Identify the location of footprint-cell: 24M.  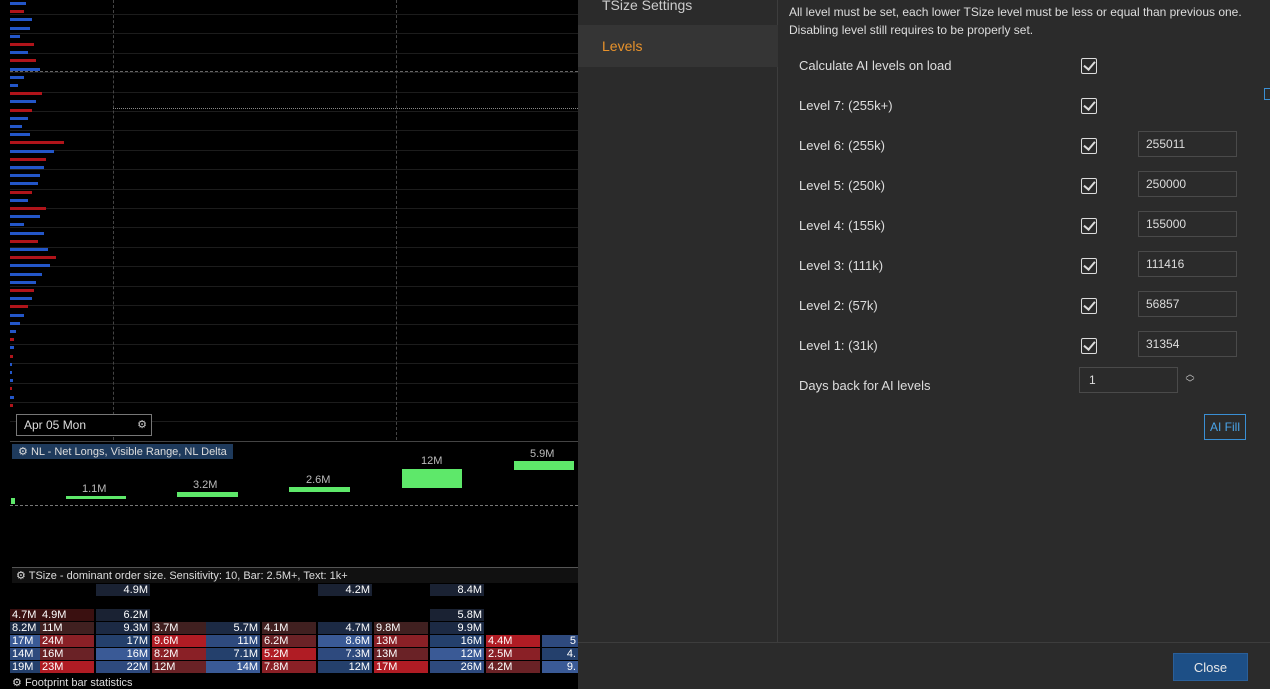
(67, 641).